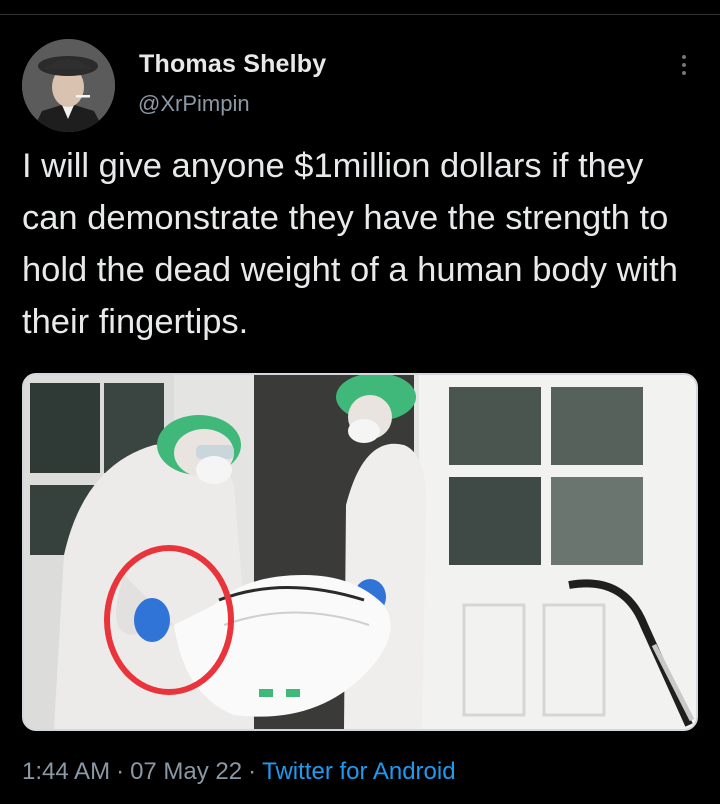 This screenshot has height=804, width=720. Describe the element at coordinates (66, 771) in the screenshot. I see `tweet-time: 1:44 AM` at that location.